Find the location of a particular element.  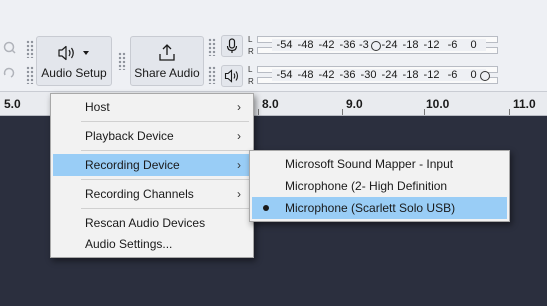

ruler-label: 11.0 is located at coordinates (524, 104).